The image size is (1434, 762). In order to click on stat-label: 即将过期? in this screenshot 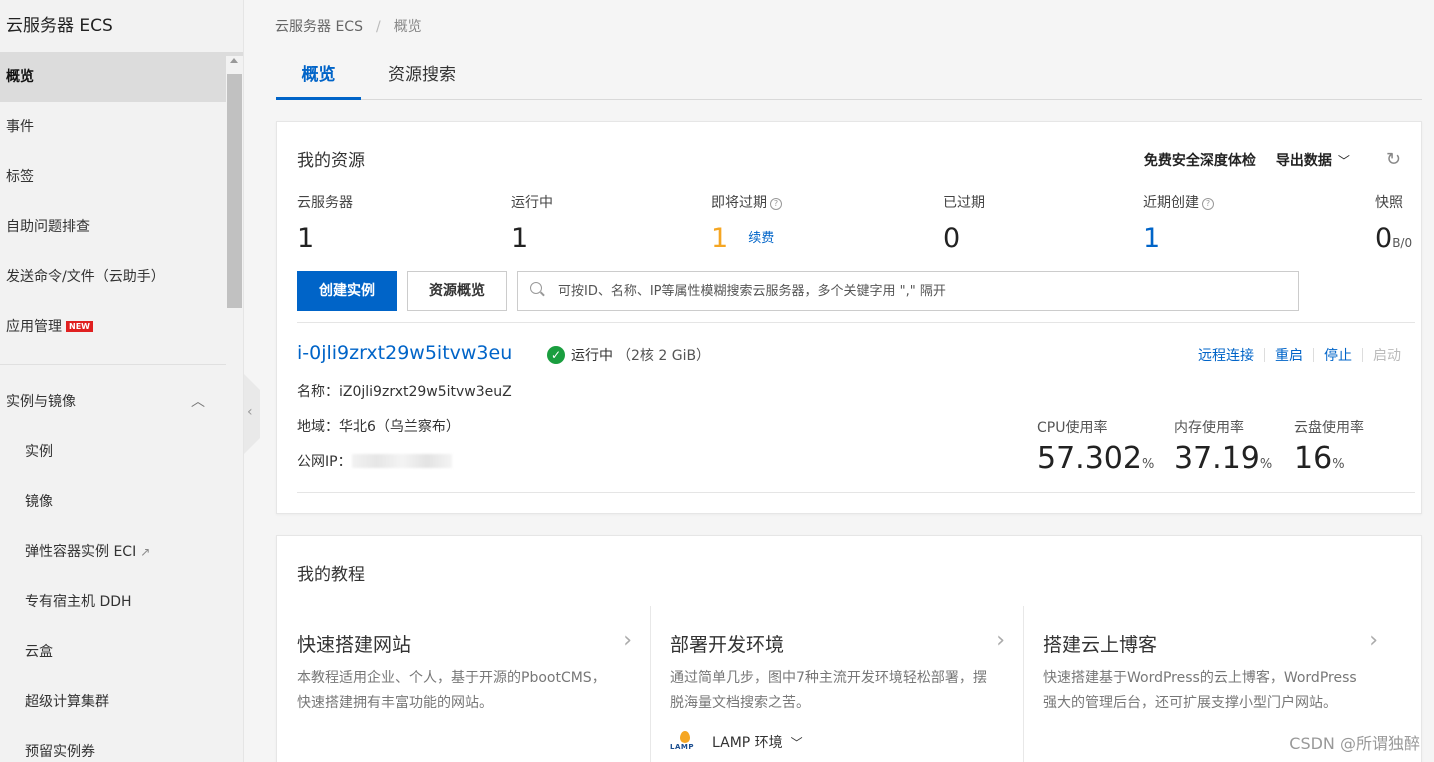, I will do `click(746, 202)`.